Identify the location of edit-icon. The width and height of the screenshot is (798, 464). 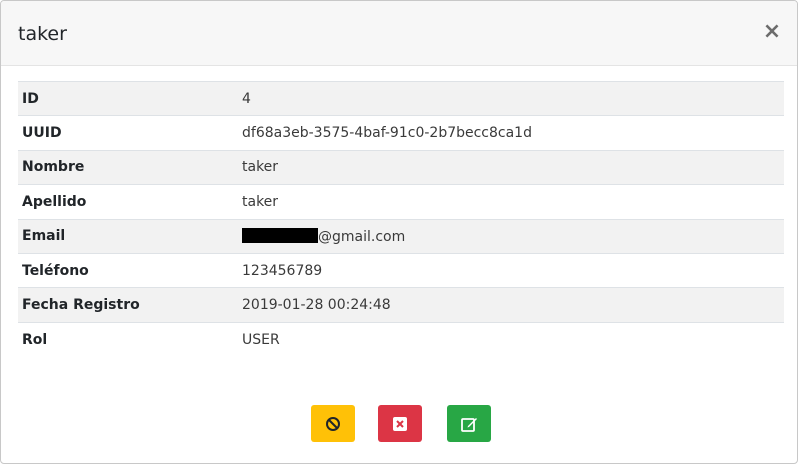
(468, 424).